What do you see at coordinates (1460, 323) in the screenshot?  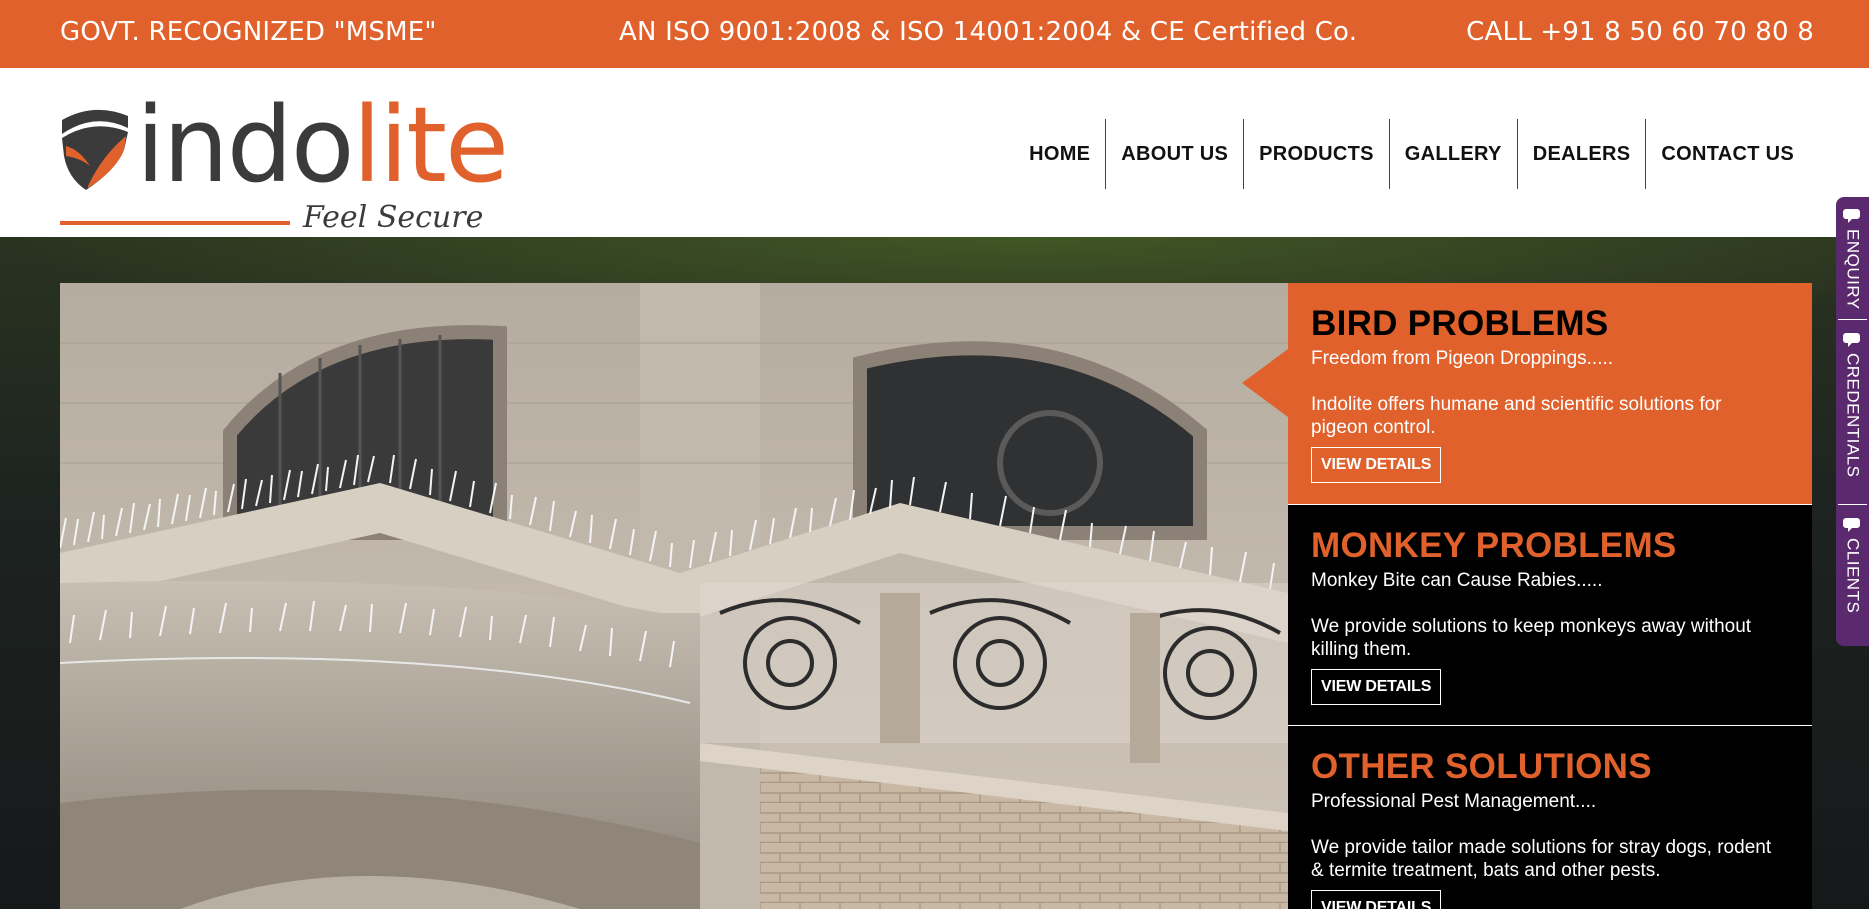 I see `card-title: BIRD PROBLEMS` at bounding box center [1460, 323].